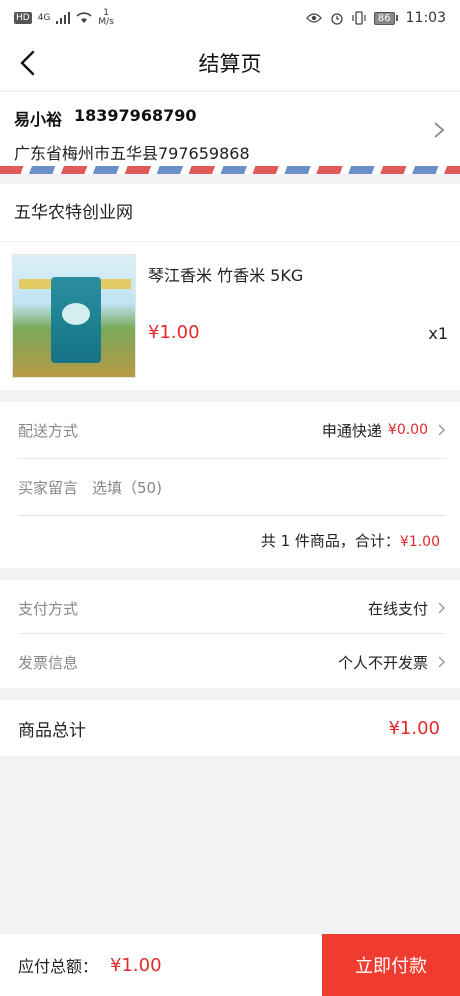 This screenshot has width=460, height=996. I want to click on net-speed: 1 M/s, so click(106, 18).